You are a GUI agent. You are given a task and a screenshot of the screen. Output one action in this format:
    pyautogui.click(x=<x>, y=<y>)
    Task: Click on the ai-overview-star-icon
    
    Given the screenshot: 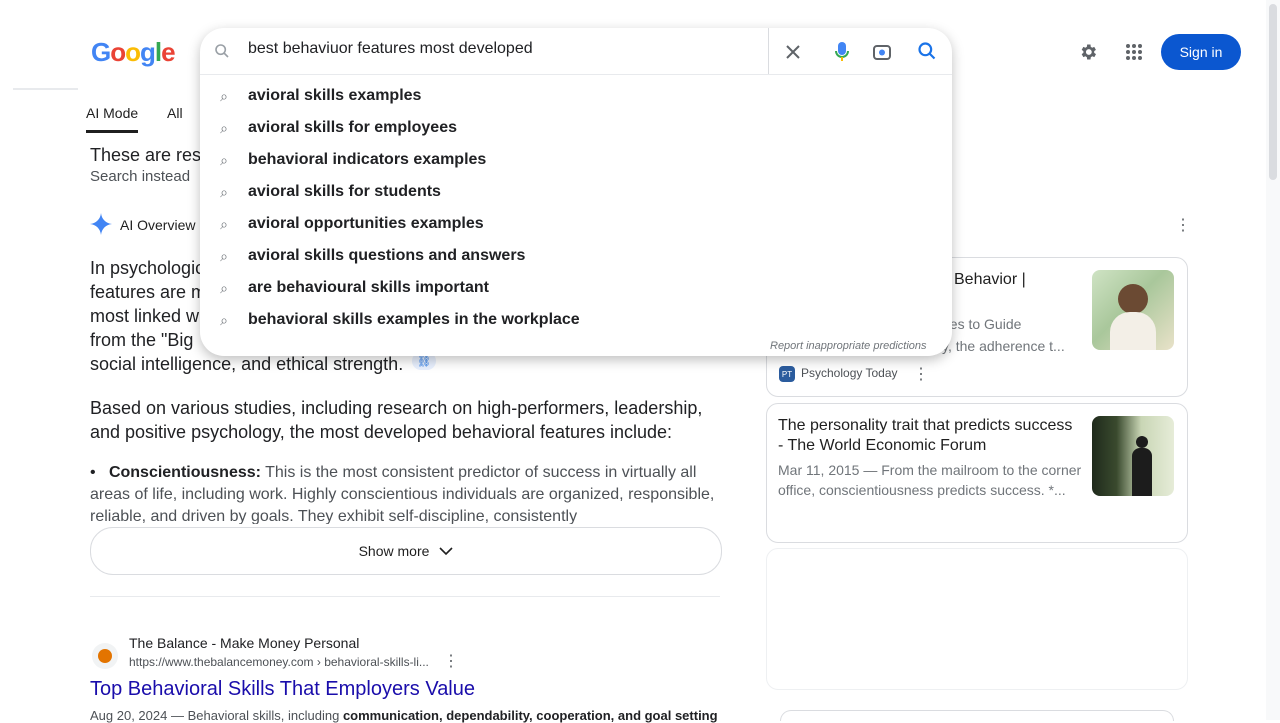 What is the action you would take?
    pyautogui.click(x=101, y=226)
    